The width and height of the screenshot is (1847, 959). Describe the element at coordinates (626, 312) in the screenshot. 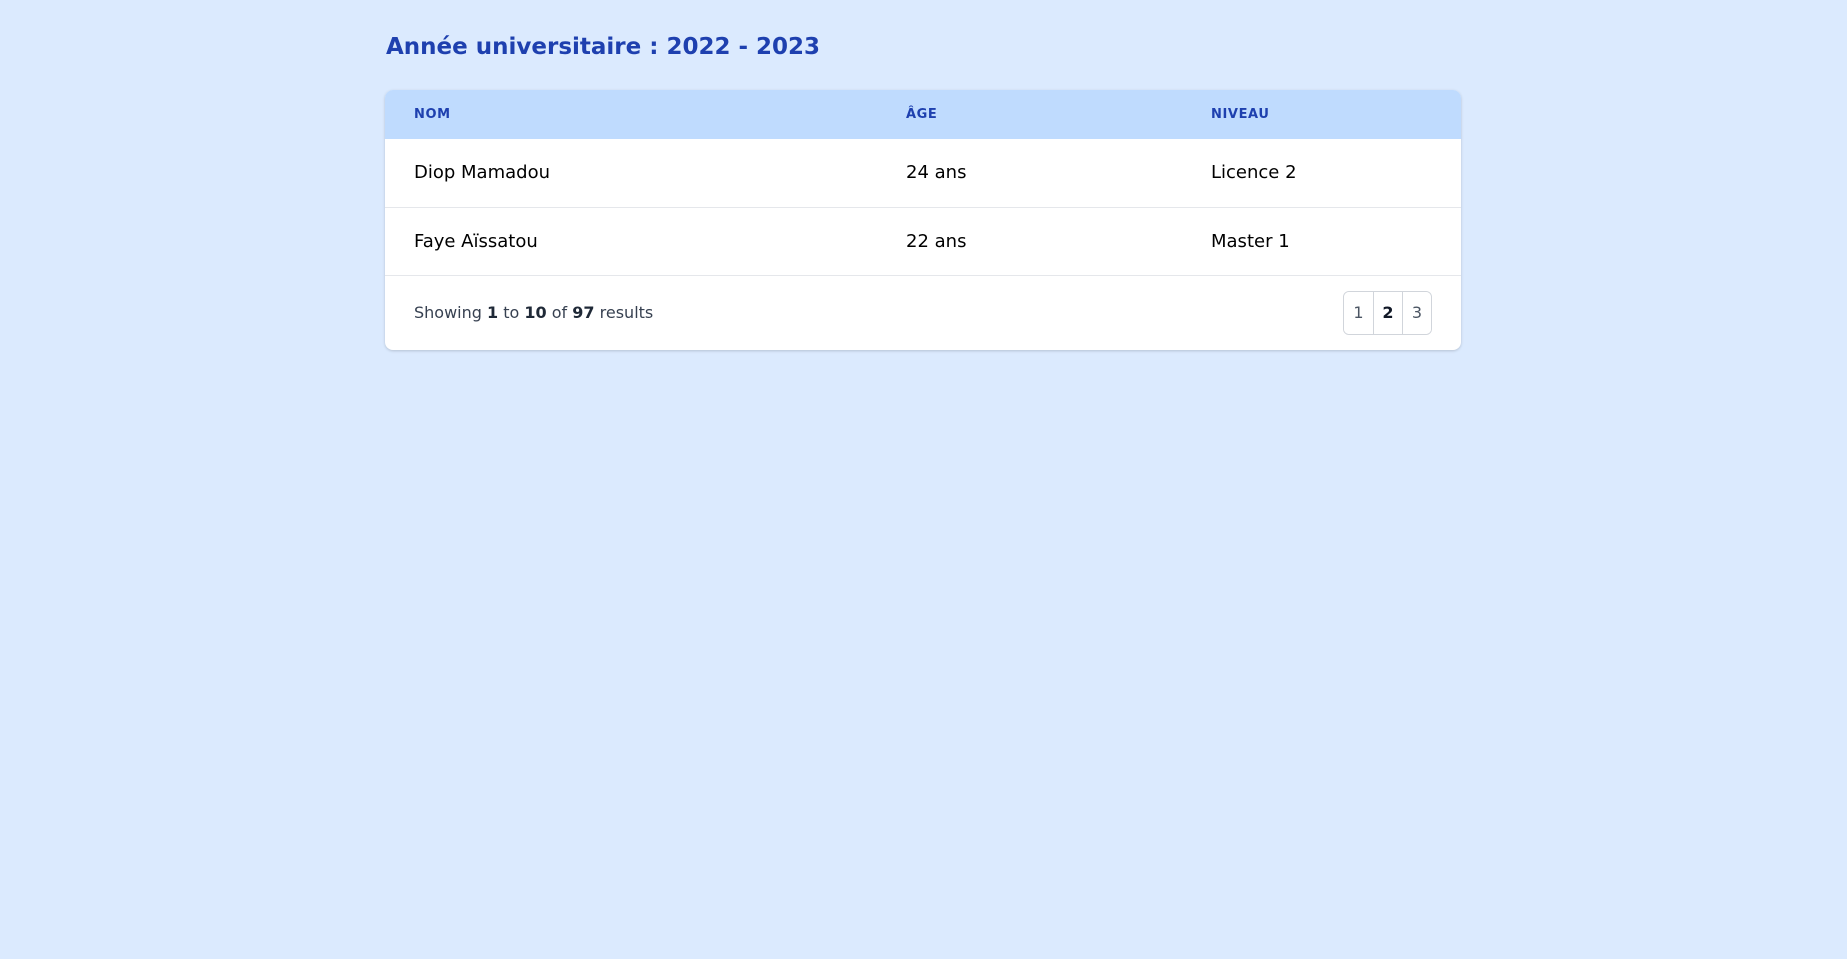

I see `summary-suffix: results` at that location.